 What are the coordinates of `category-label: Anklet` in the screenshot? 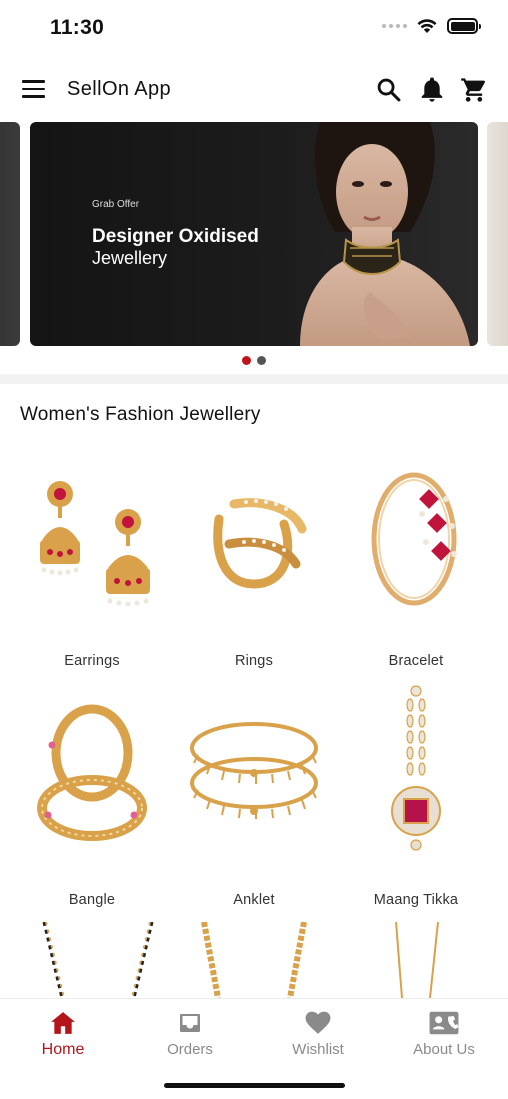 It's located at (254, 900).